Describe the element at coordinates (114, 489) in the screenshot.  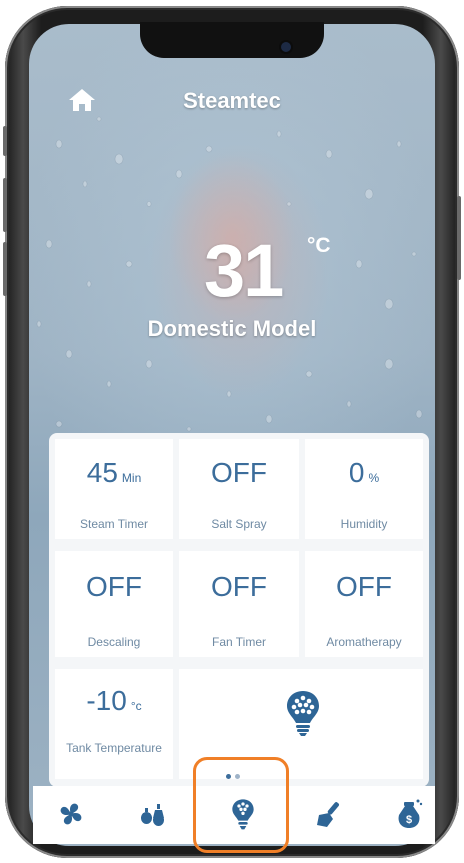
I see `tile-steam-timer: 45 Min Steam Timer` at that location.